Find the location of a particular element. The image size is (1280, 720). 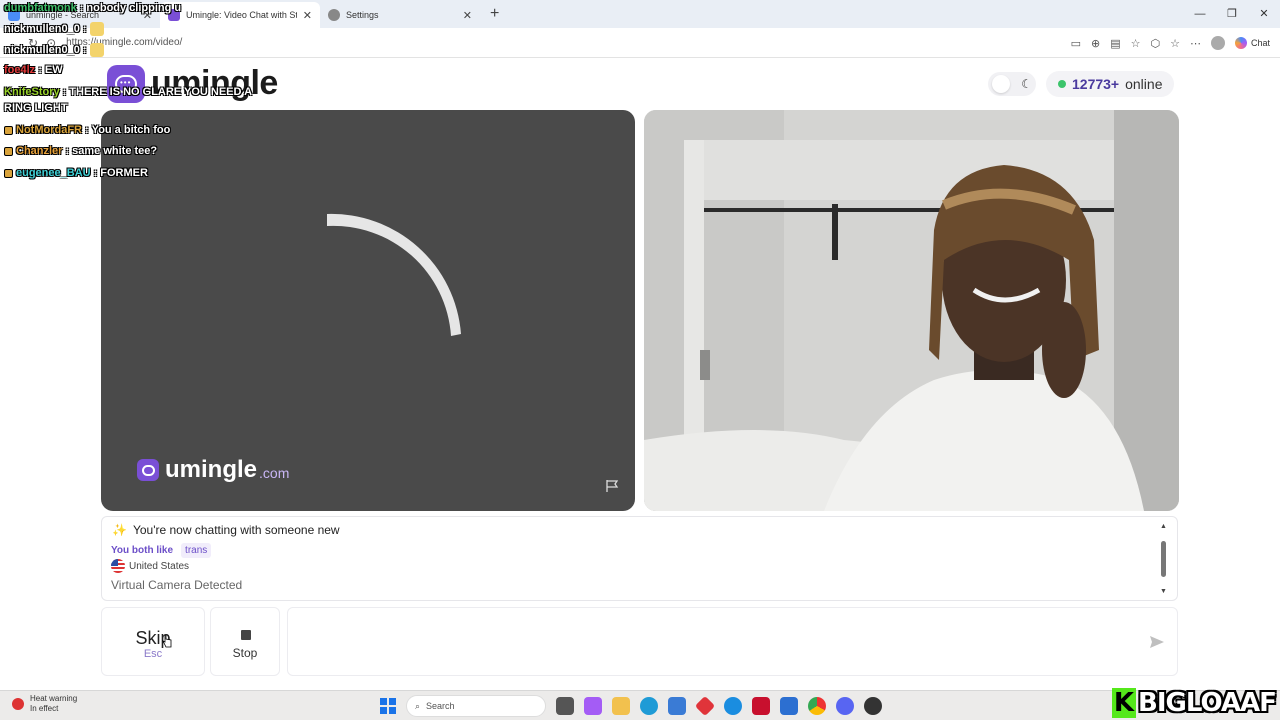

online-status-dot is located at coordinates (1062, 84).